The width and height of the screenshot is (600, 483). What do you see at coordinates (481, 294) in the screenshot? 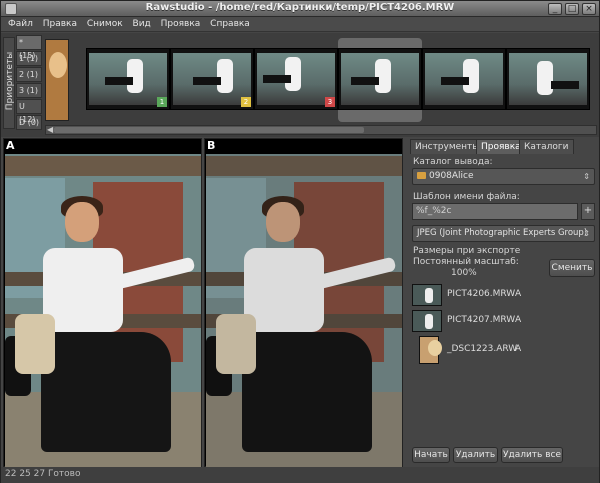
I see `queue-item-name: PICT4206.MRW` at bounding box center [481, 294].